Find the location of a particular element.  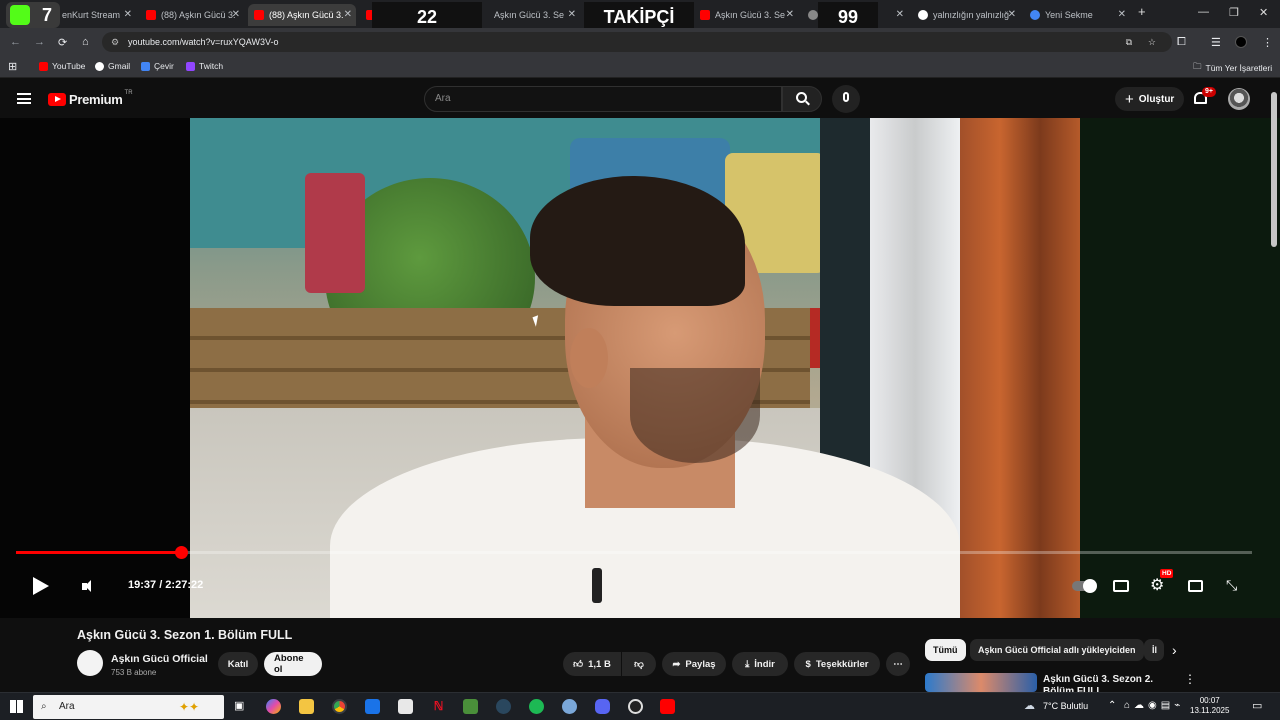

chip-all: Tümü is located at coordinates (945, 650).